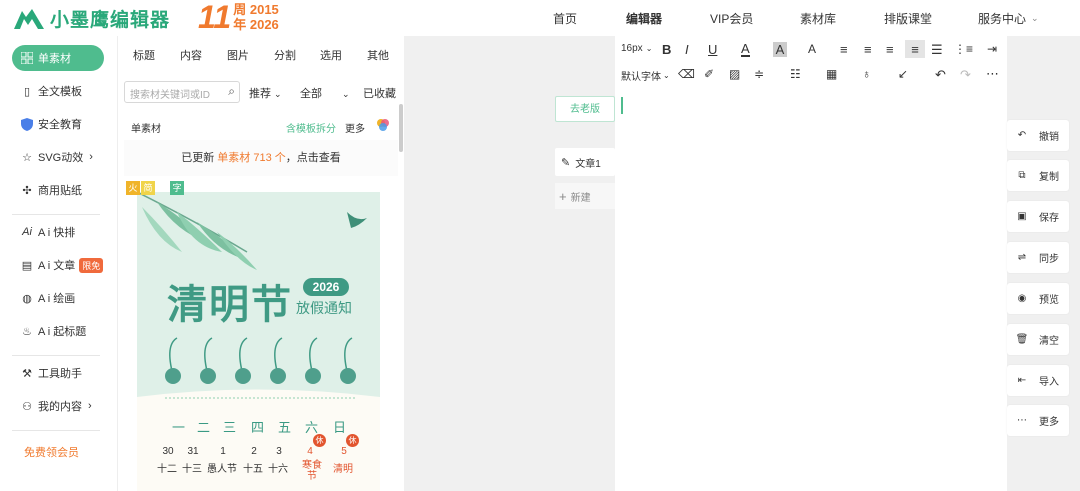 The height and width of the screenshot is (491, 1080). What do you see at coordinates (27, 190) in the screenshot?
I see `sticker-icon: ✣` at bounding box center [27, 190].